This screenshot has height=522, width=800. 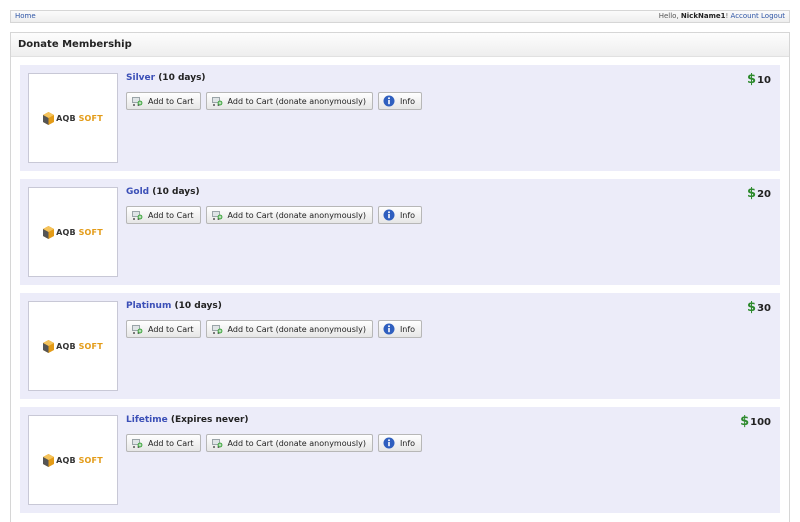 I want to click on product-title: Gold (10 days), so click(x=163, y=192).